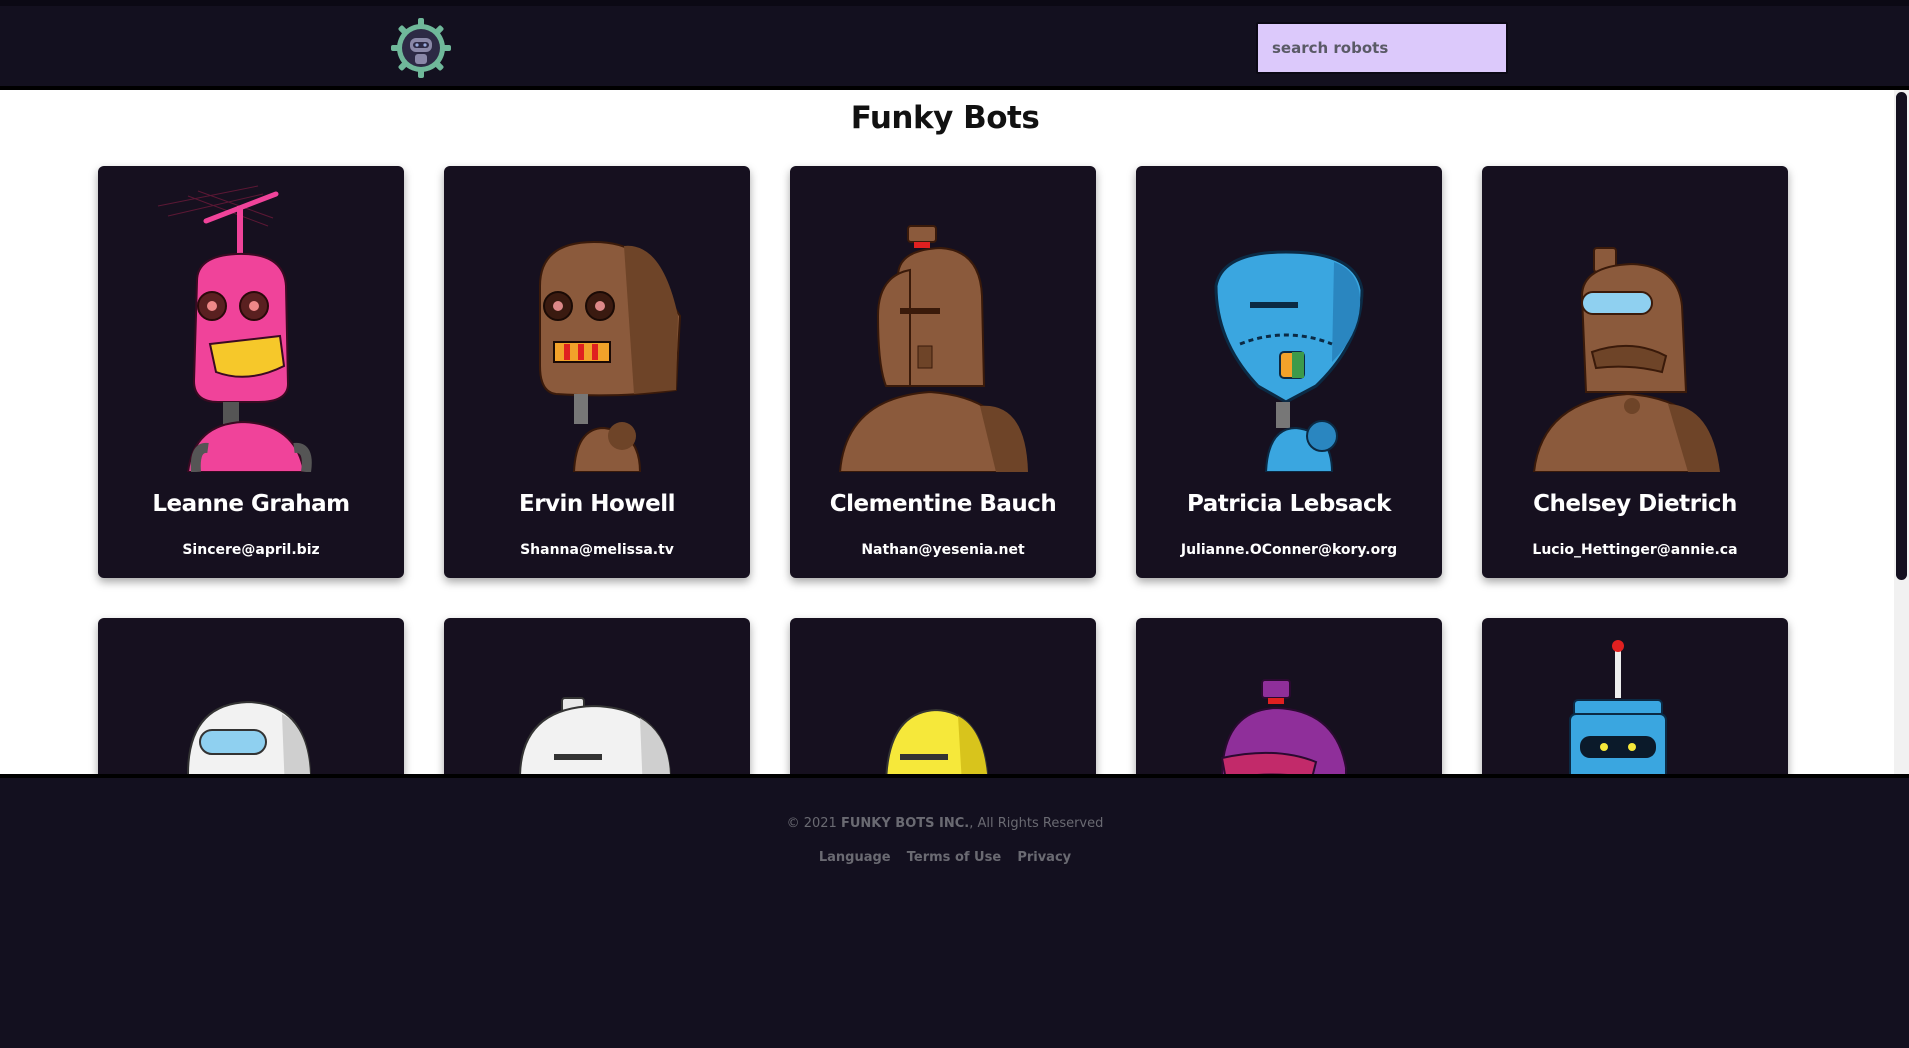  I want to click on header, so click(954, 45).